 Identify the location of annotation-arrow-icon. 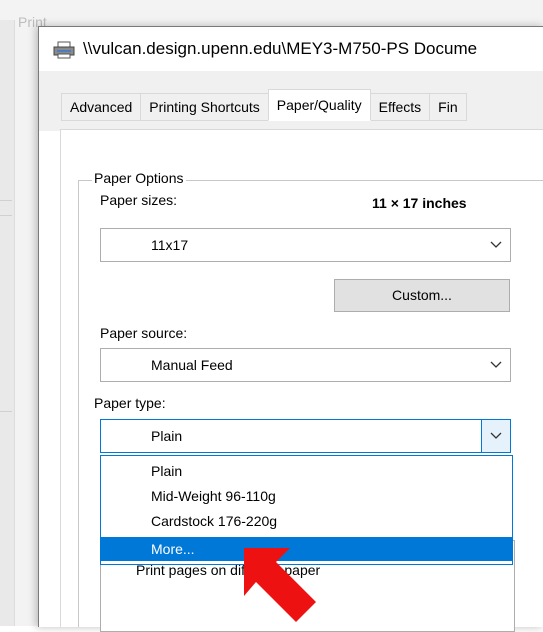
(280, 585).